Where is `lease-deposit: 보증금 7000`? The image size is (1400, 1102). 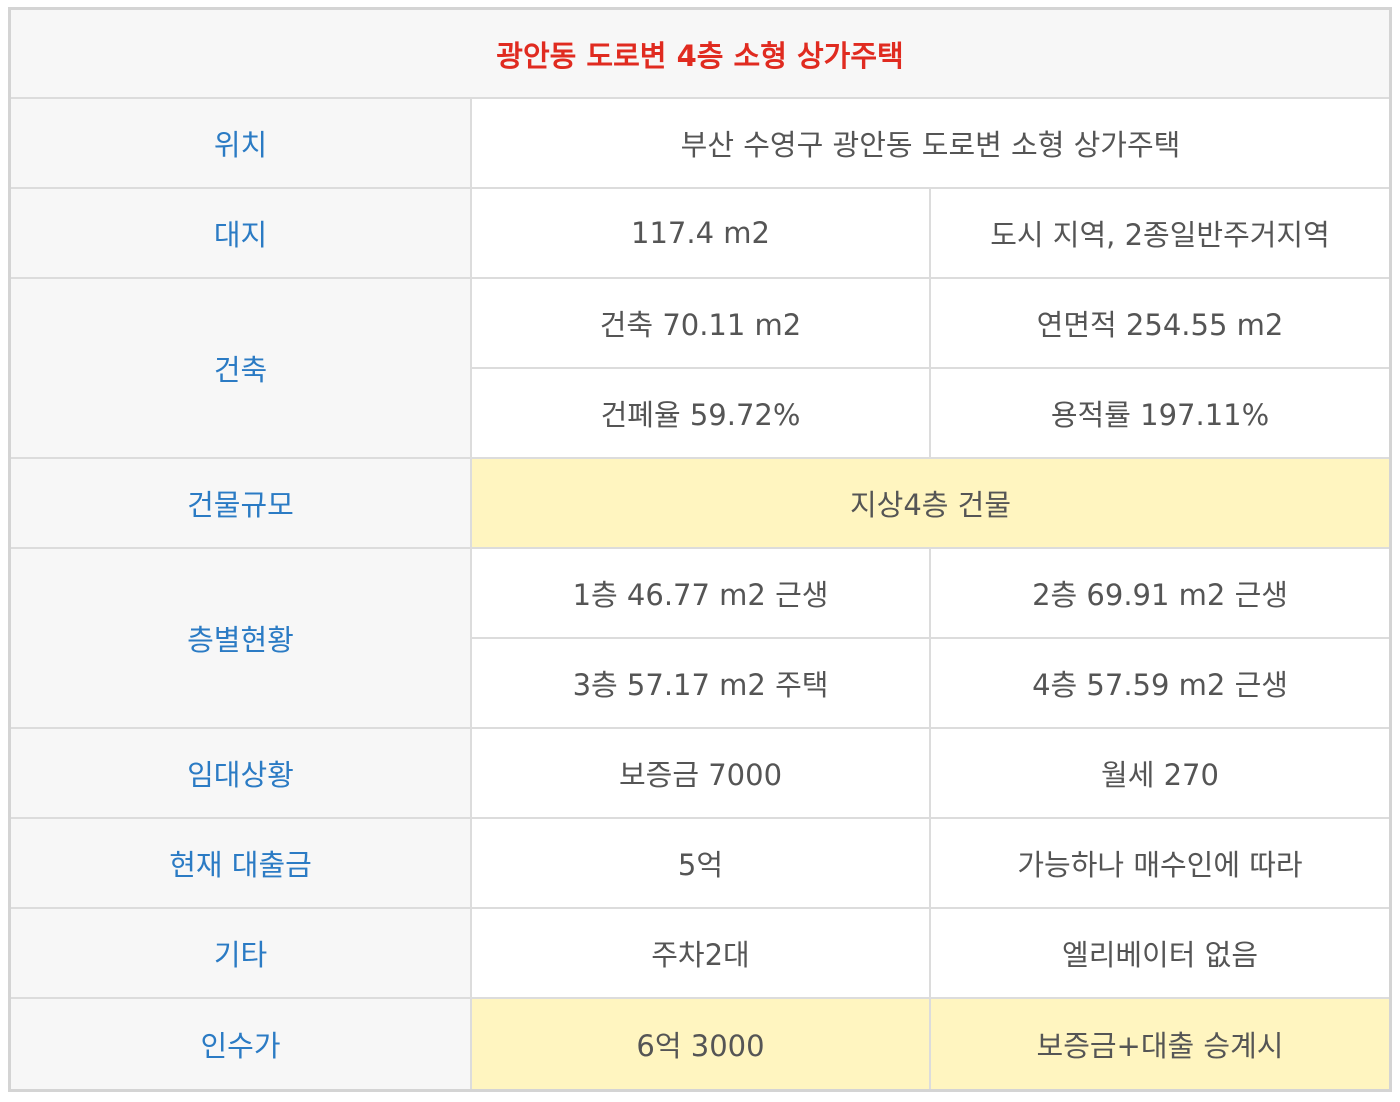 lease-deposit: 보증금 7000 is located at coordinates (700, 773).